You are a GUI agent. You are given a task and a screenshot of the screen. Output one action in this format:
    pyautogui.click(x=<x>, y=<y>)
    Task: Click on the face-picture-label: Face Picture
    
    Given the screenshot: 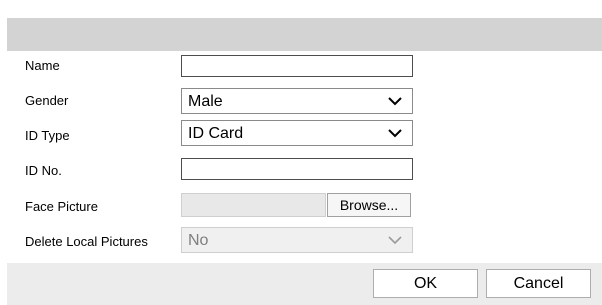 What is the action you would take?
    pyautogui.click(x=61, y=206)
    